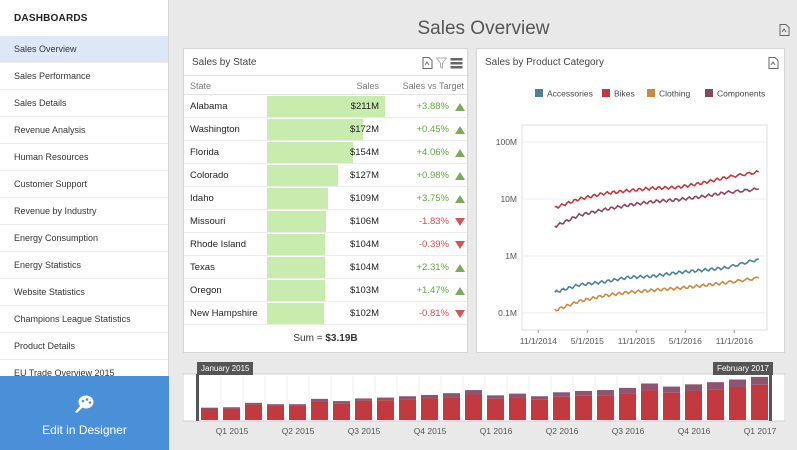 The image size is (797, 450). Describe the element at coordinates (325, 290) in the screenshot. I see `table-row: Oregon $103M +1.47%` at that location.